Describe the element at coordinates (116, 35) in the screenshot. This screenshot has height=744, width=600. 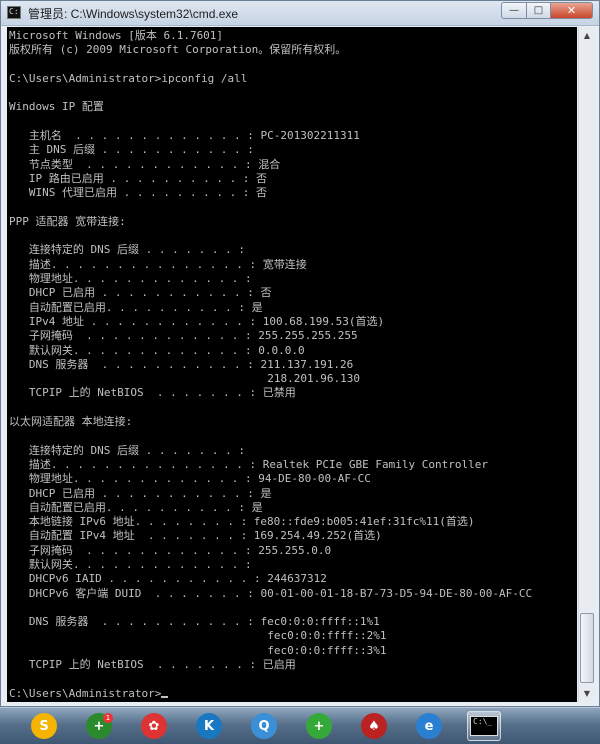
I see `console-line: Microsoft Windows [版本 6.1.7601]` at that location.